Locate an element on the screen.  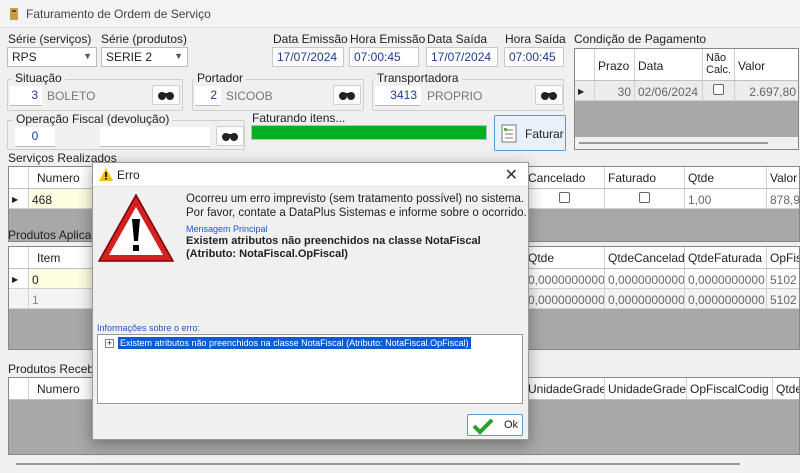
transportadora-search-button is located at coordinates (549, 95).